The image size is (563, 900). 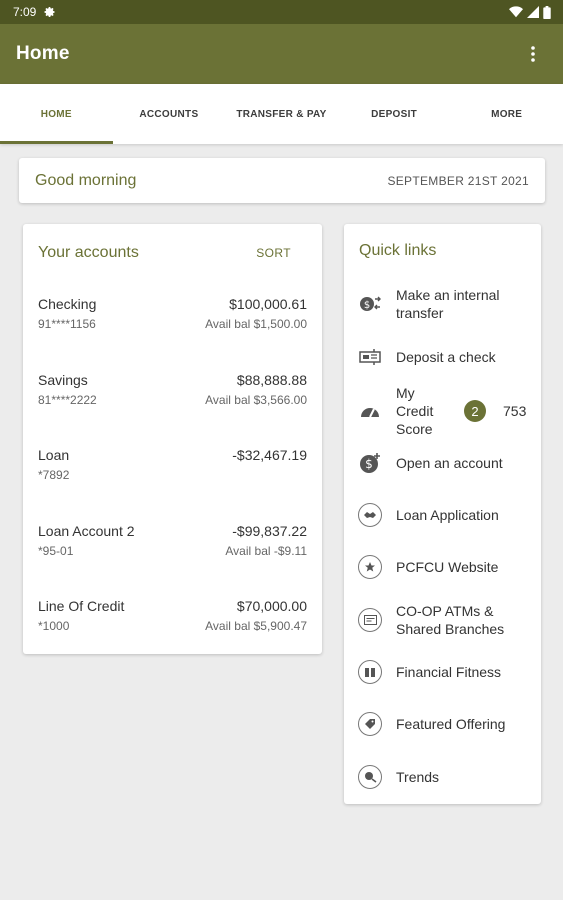 What do you see at coordinates (273, 253) in the screenshot?
I see `sort-button: SORT` at bounding box center [273, 253].